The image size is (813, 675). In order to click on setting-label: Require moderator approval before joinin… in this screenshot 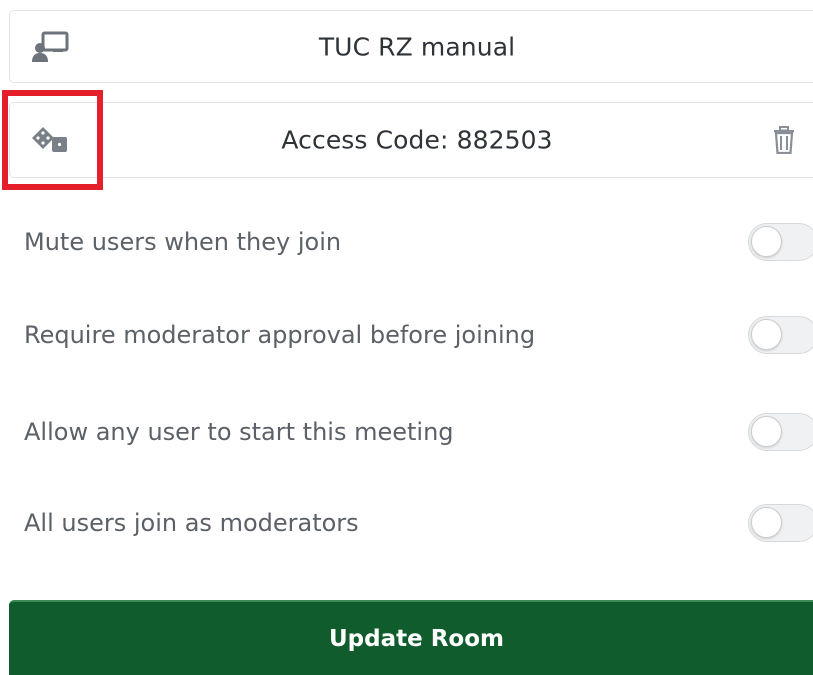, I will do `click(280, 335)`.